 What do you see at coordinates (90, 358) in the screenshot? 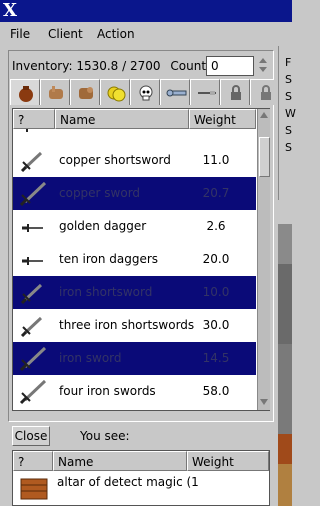
I see `item-name: iron sword` at bounding box center [90, 358].